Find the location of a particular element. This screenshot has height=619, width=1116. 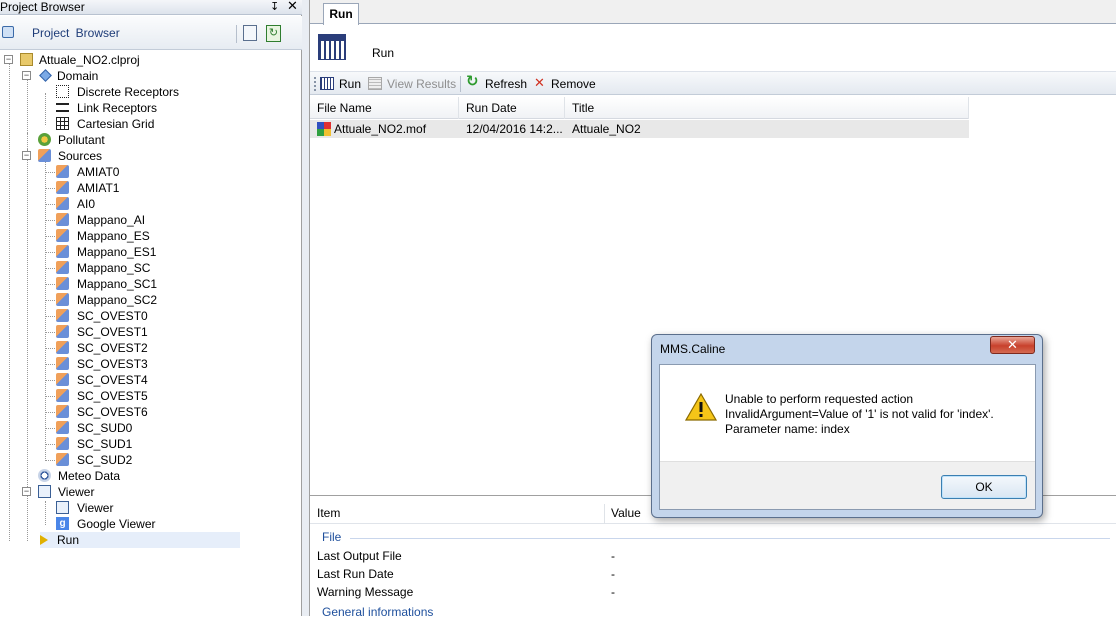

tree-node-discrete-receptors: Discrete Receptors is located at coordinates (156, 92).